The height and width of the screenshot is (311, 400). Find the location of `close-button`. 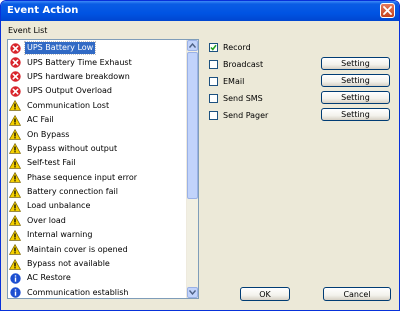

close-button is located at coordinates (387, 10).